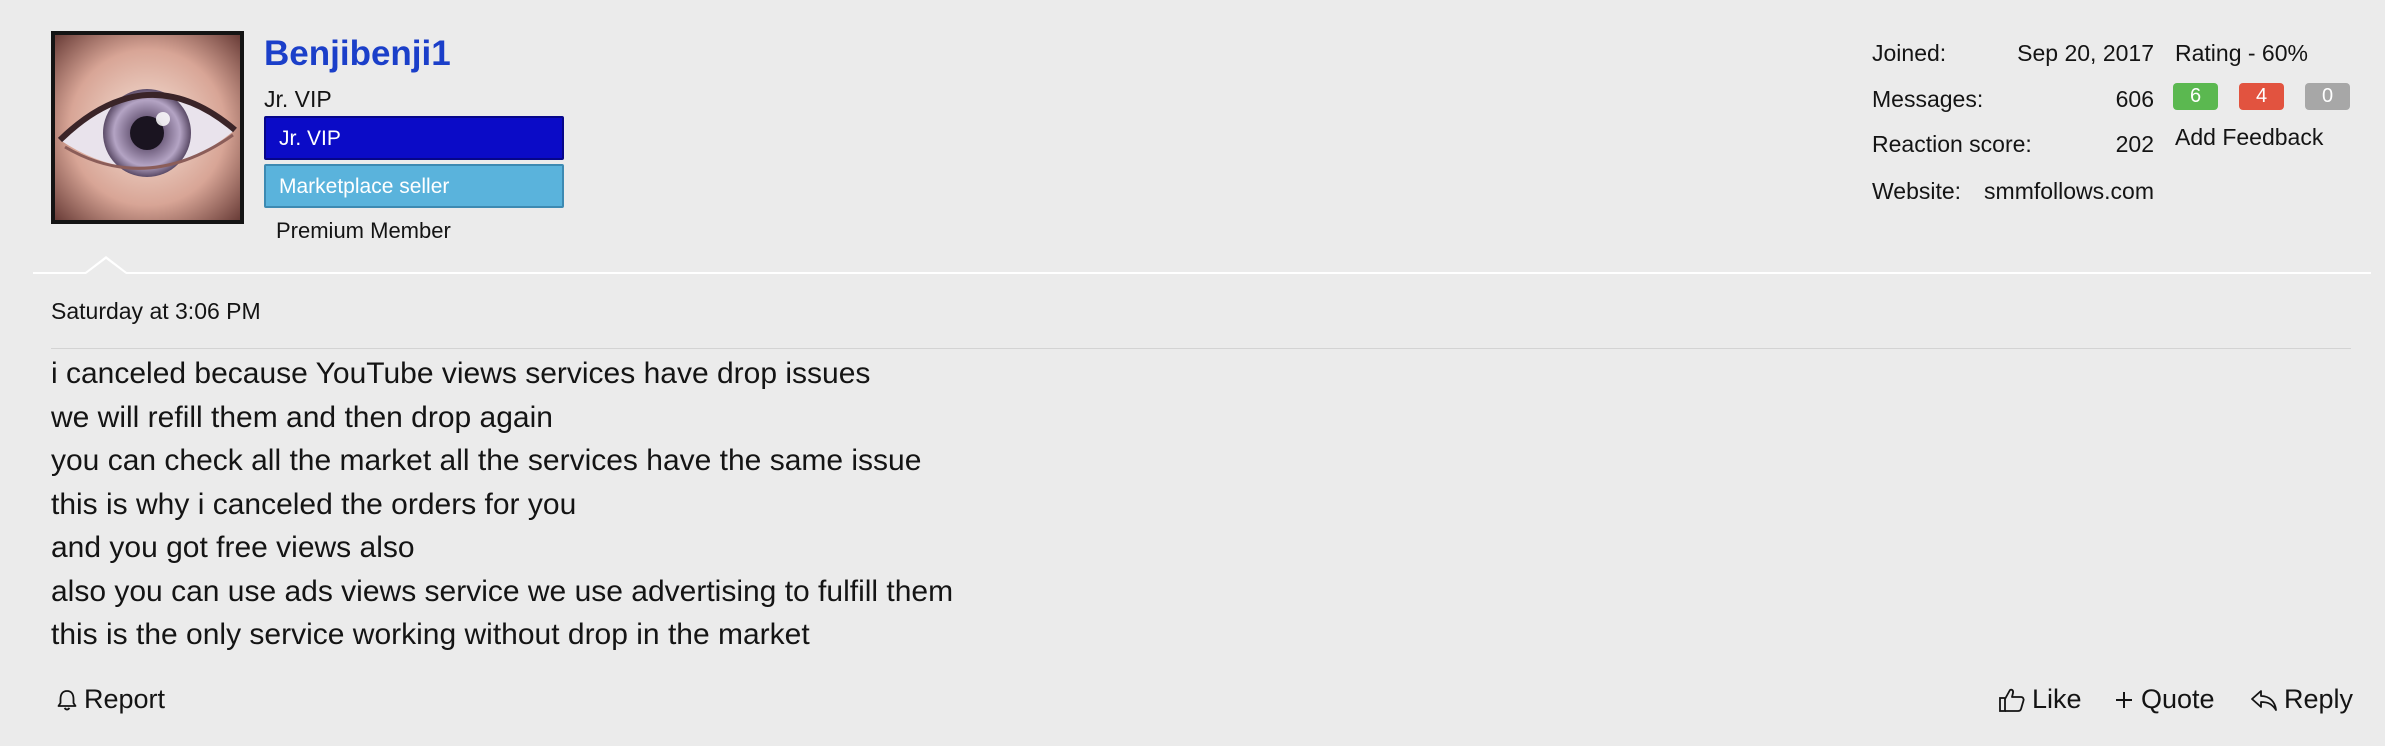 The image size is (2385, 746). Describe the element at coordinates (2013, 101) in the screenshot. I see `stat-messages: Messages: 606` at that location.